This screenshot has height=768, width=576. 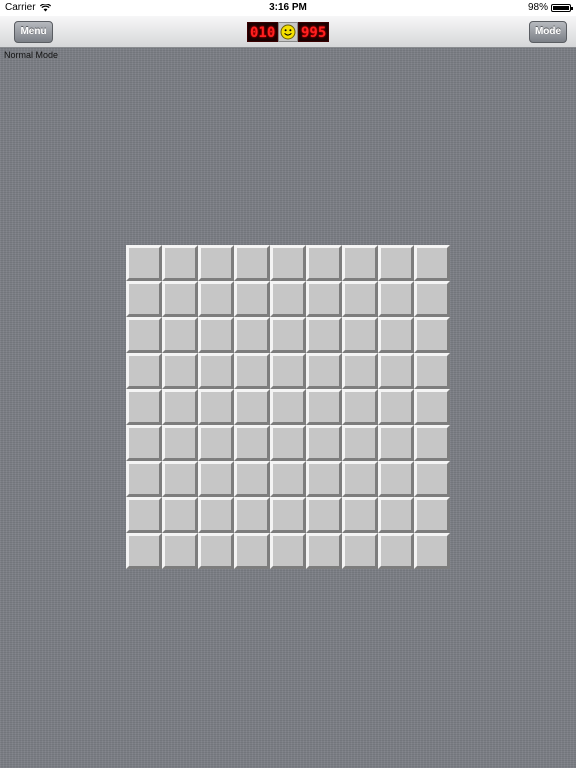 I want to click on timer-display: 010, so click(x=262, y=32).